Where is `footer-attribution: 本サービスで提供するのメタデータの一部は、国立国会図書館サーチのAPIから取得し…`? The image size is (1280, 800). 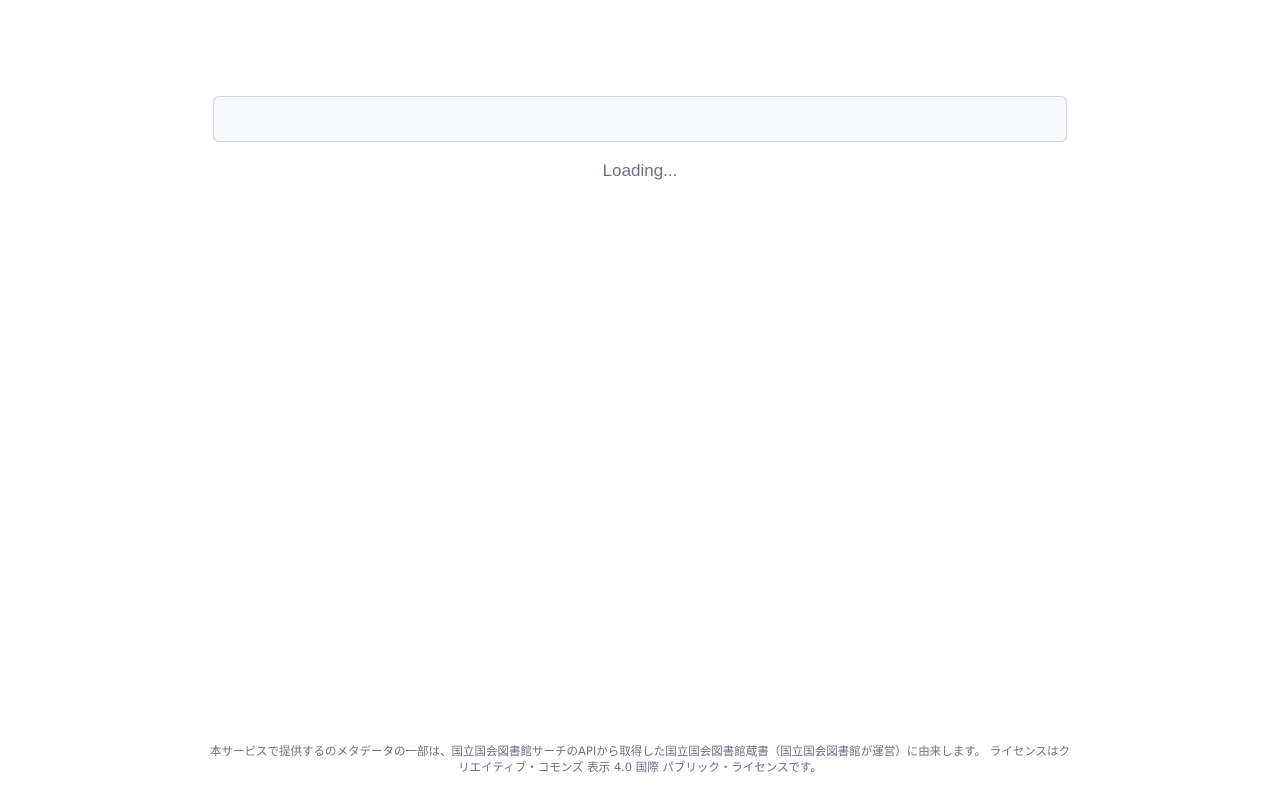
footer-attribution: 本サービスで提供するのメタデータの一部は、国立国会図書館サーチのAPIから取得し… is located at coordinates (640, 759).